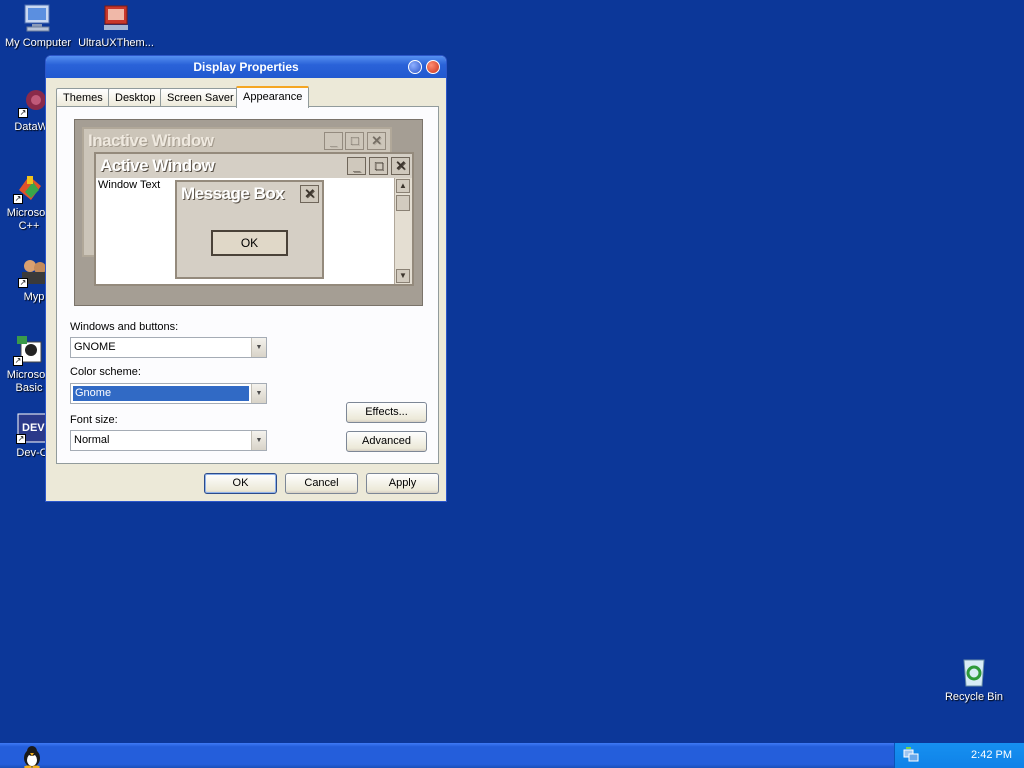 Image resolution: width=1024 pixels, height=768 pixels. What do you see at coordinates (974, 697) in the screenshot?
I see `desktop-icon-label: Recycle Bin` at bounding box center [974, 697].